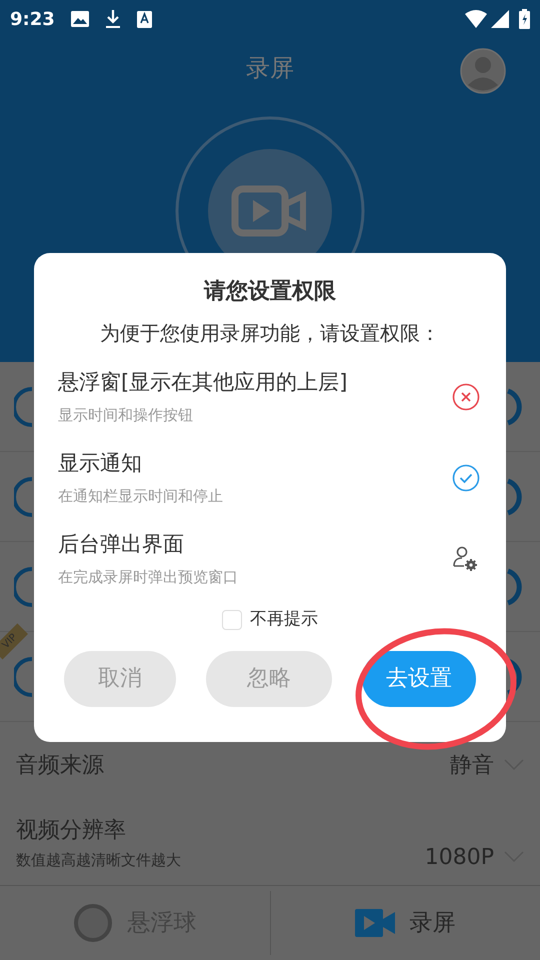  Describe the element at coordinates (112, 19) in the screenshot. I see `download-icon` at that location.